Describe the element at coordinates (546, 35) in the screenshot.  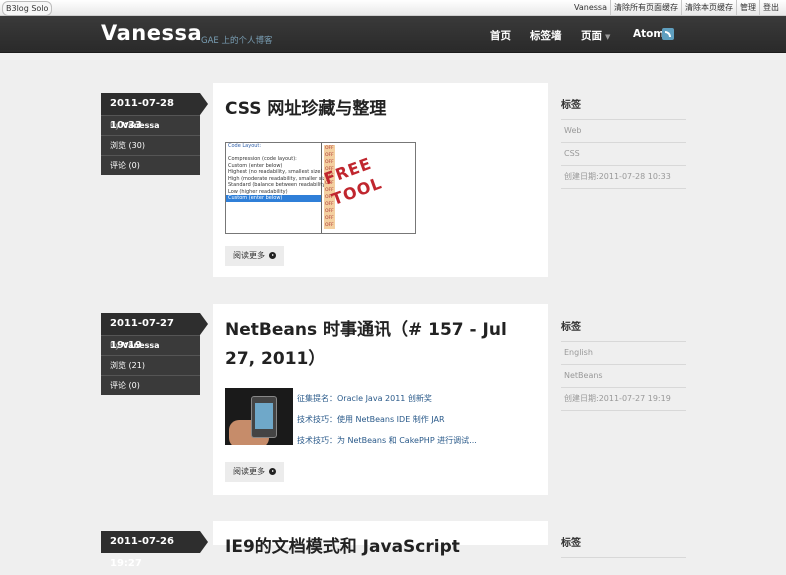
I see `nav-tags: 标签墙` at that location.